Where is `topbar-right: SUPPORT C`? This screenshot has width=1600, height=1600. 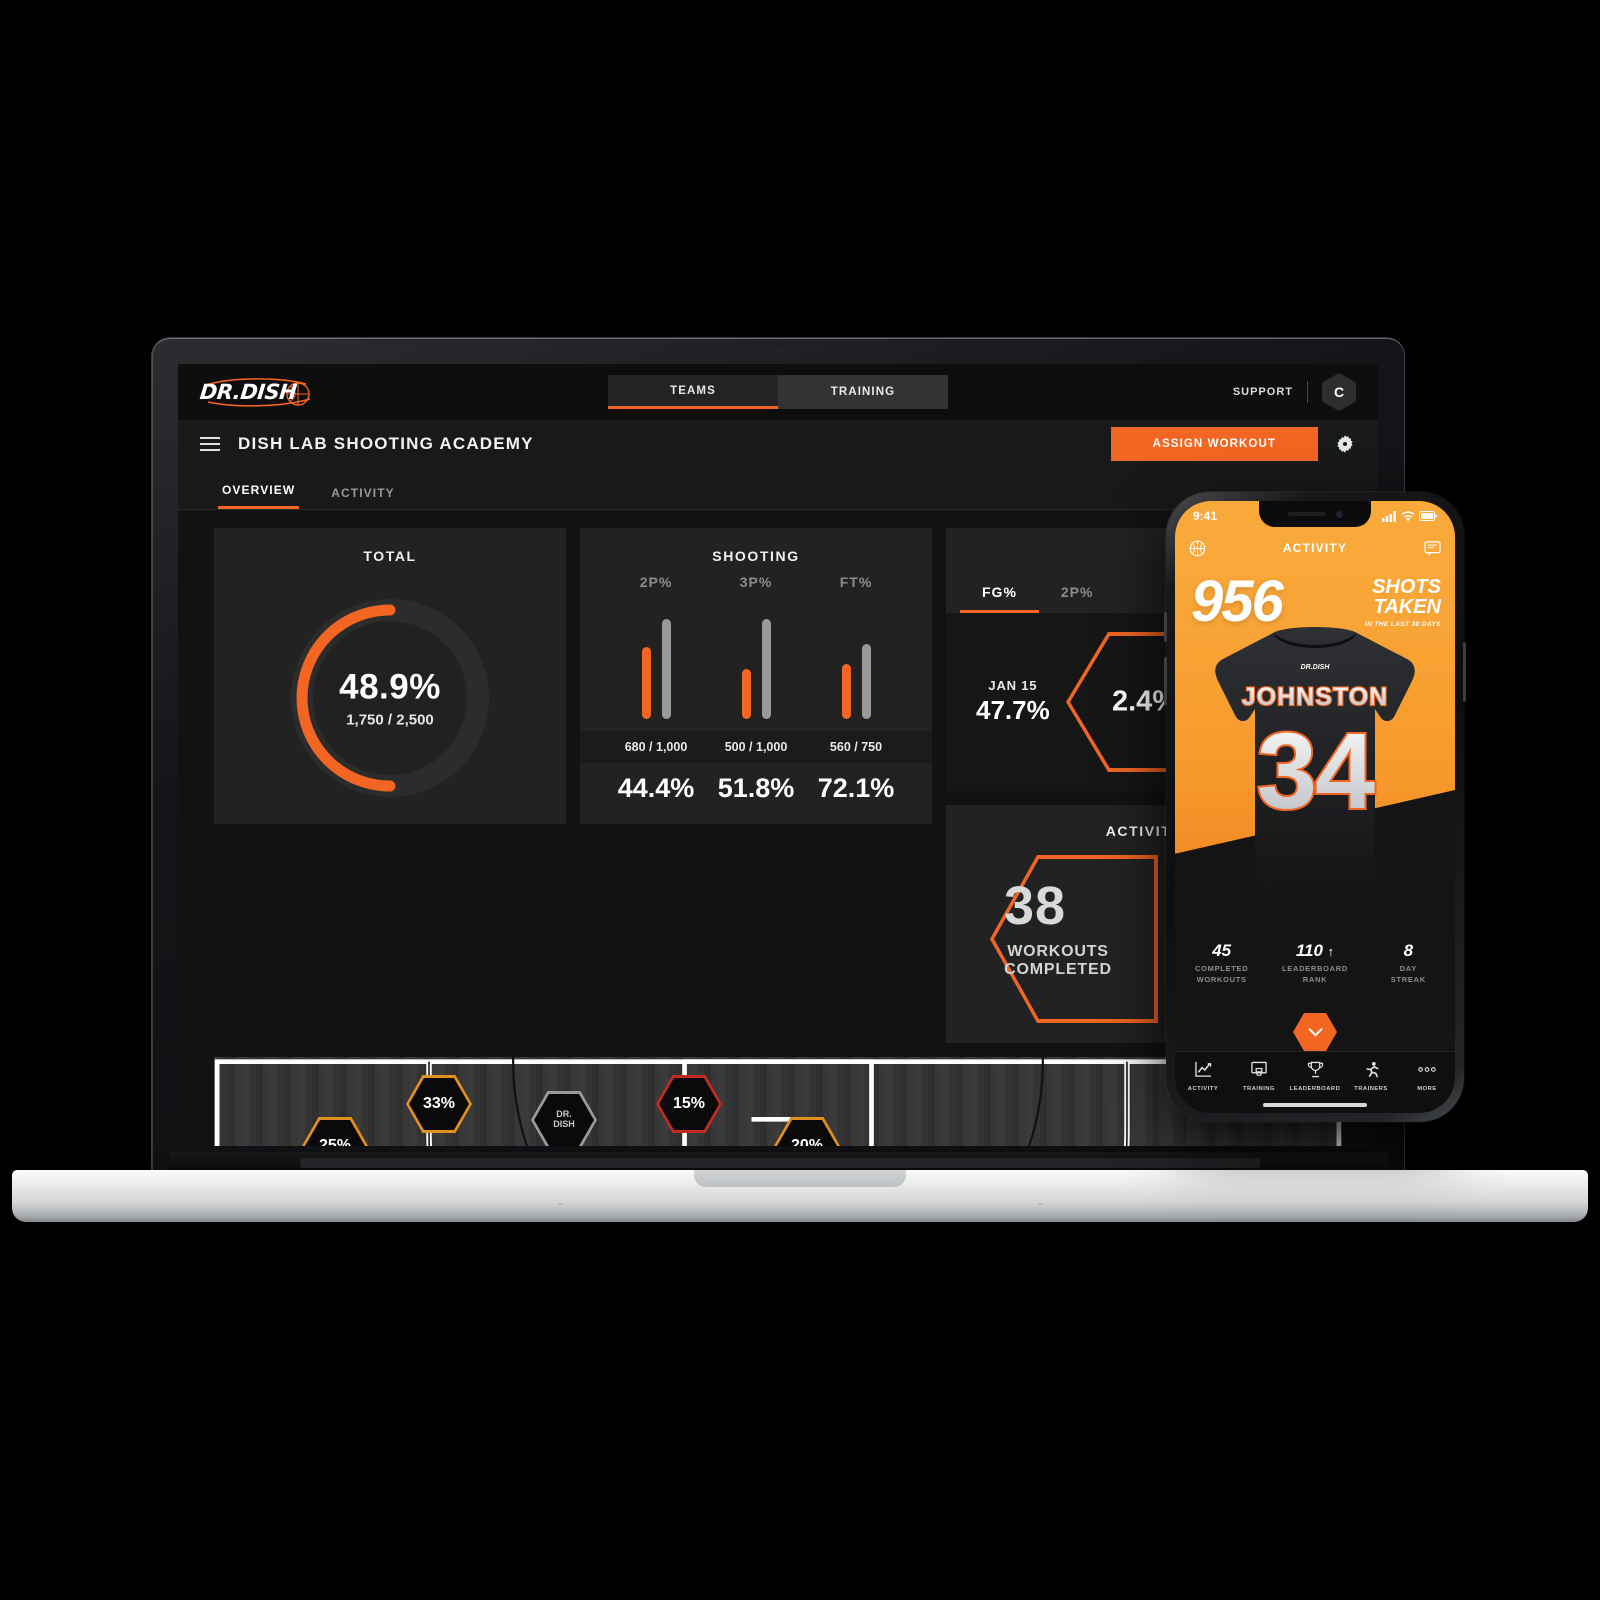
topbar-right: SUPPORT C is located at coordinates (1294, 392).